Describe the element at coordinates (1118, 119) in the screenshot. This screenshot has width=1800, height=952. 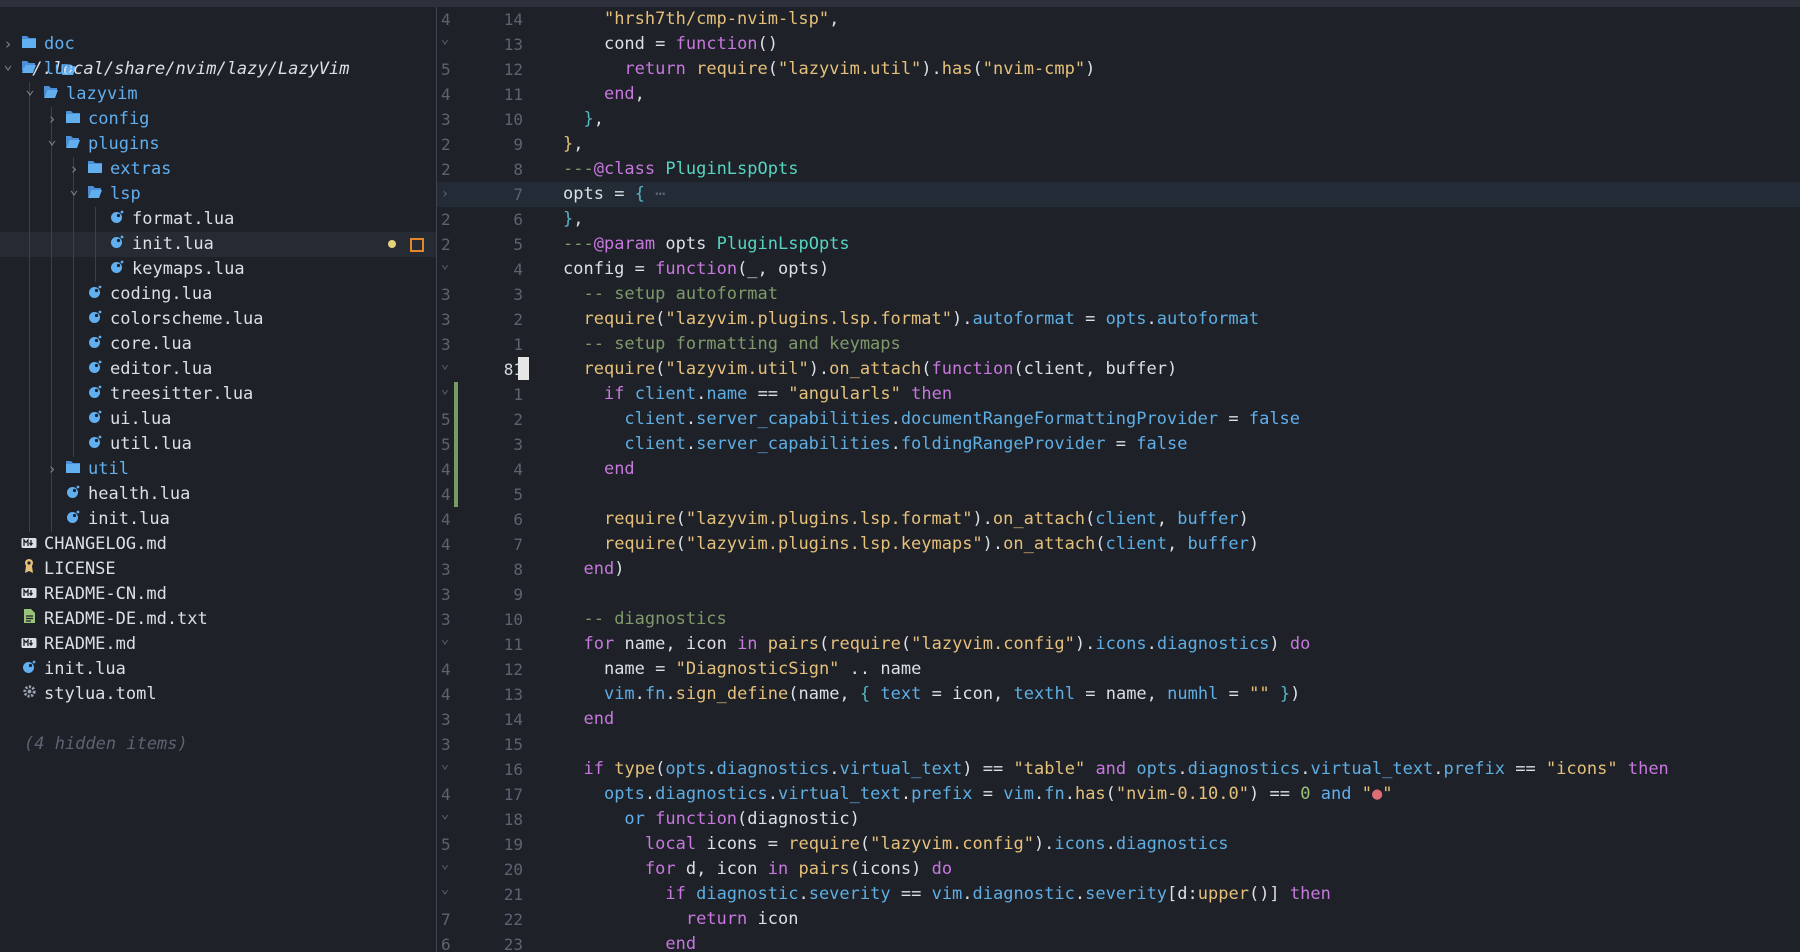
I see `code-line: 3 10 },` at that location.